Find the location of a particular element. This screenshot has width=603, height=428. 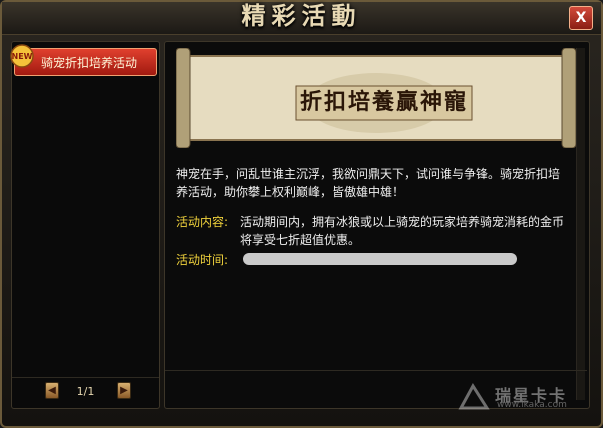

watermark-logo-icon is located at coordinates (474, 396).